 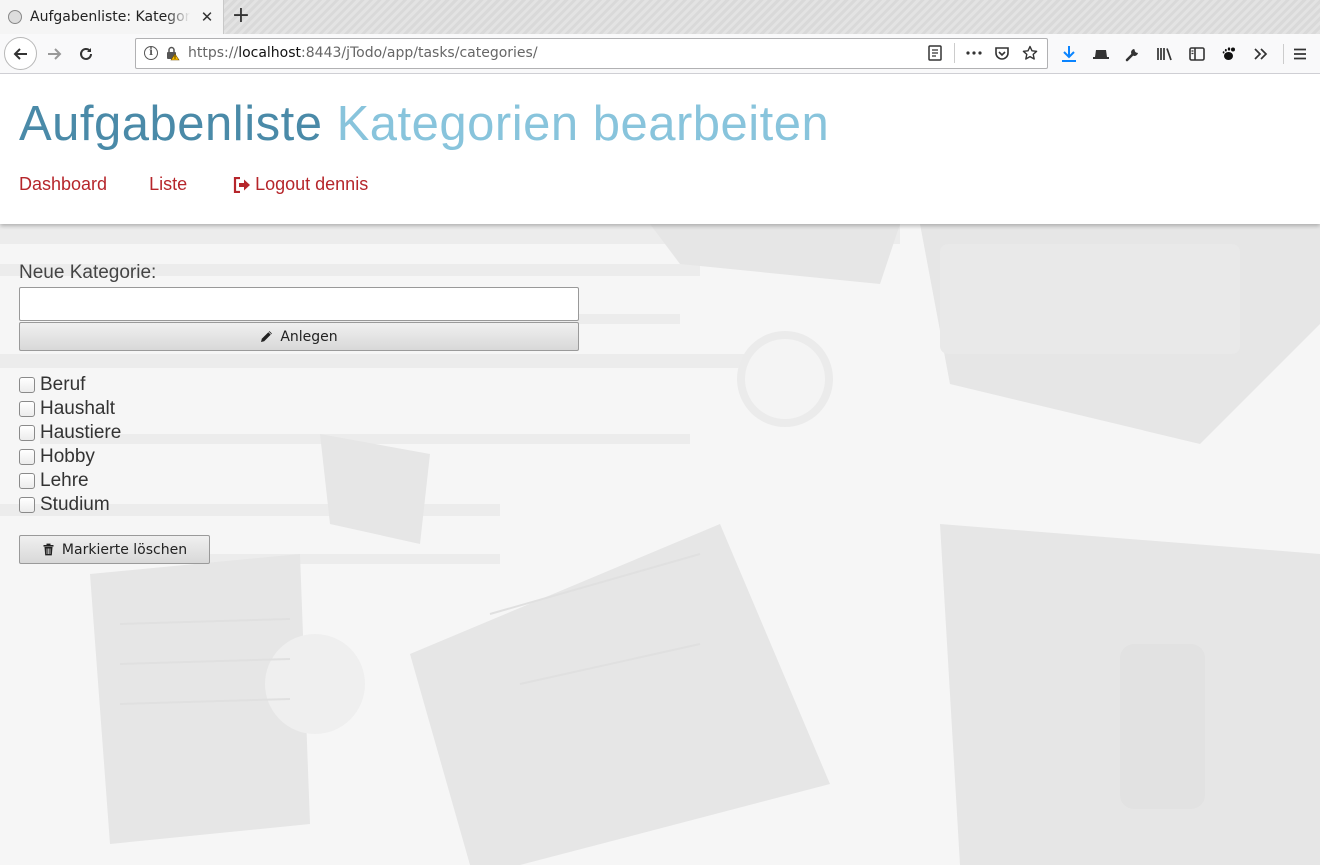 What do you see at coordinates (974, 53) in the screenshot?
I see `page-actions-icon` at bounding box center [974, 53].